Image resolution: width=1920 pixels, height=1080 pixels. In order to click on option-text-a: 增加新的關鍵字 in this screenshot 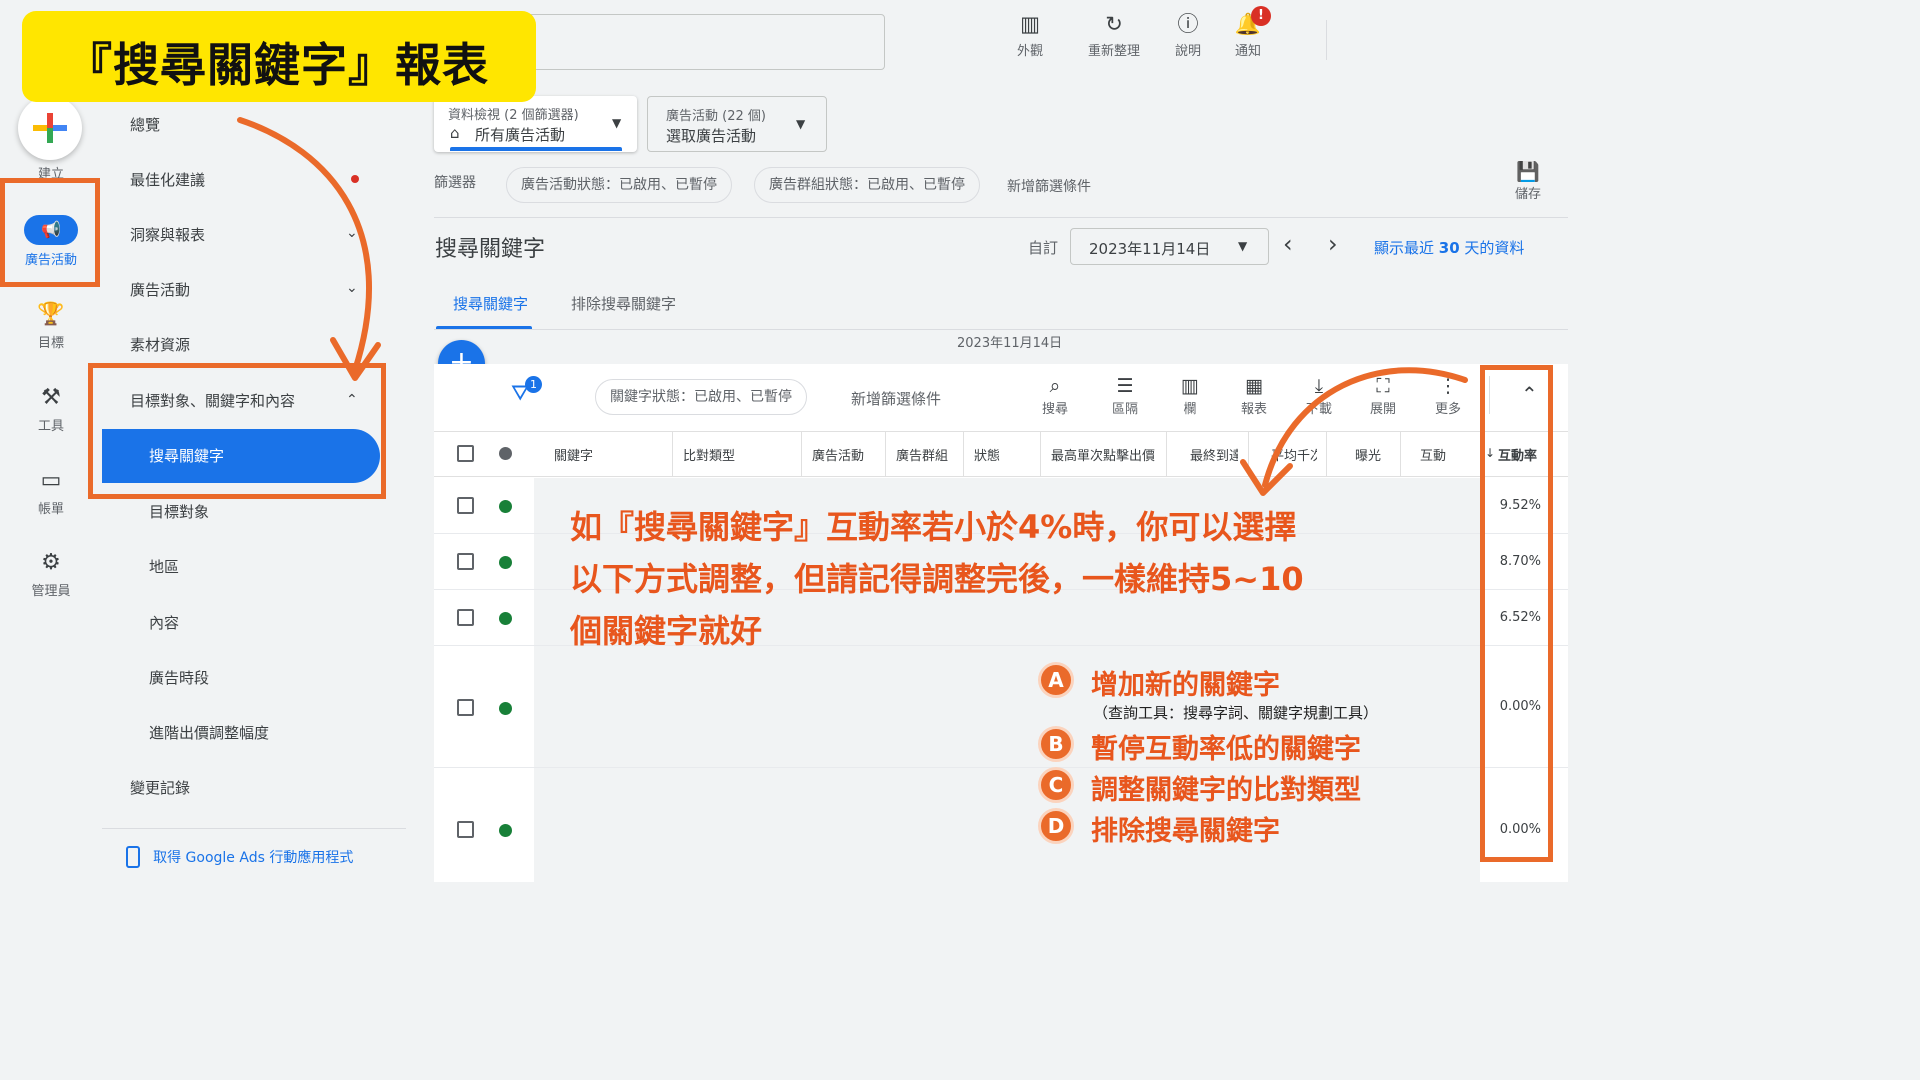, I will do `click(1185, 685)`.